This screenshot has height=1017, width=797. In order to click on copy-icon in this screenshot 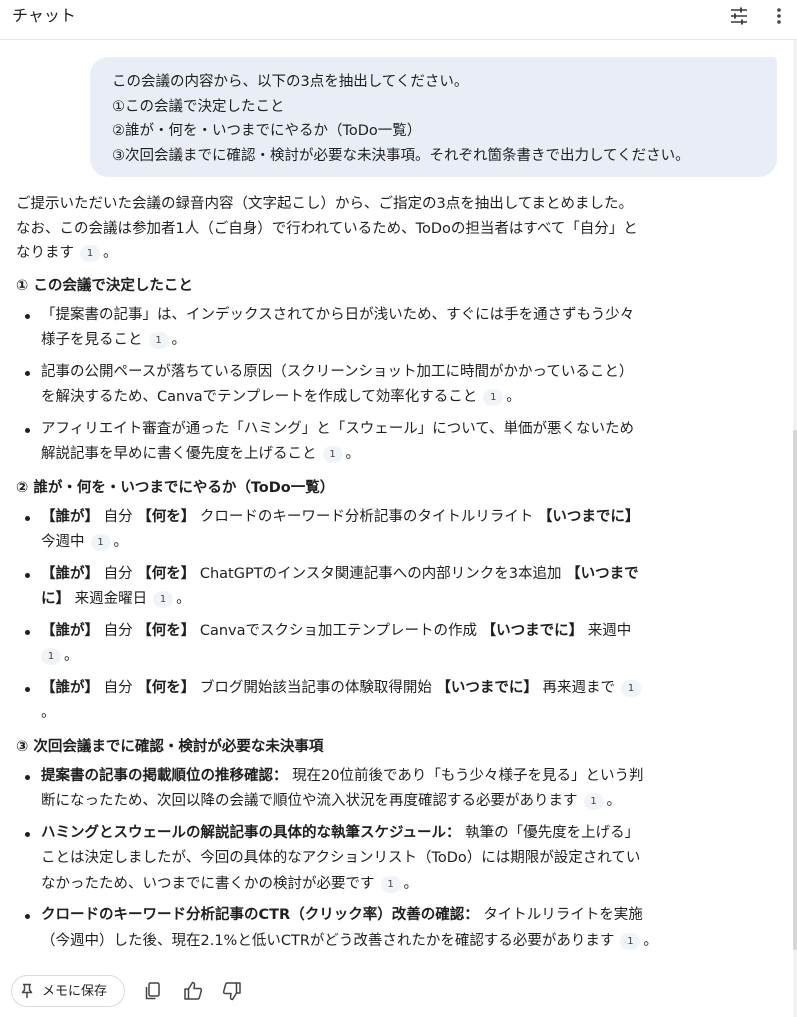, I will do `click(153, 991)`.